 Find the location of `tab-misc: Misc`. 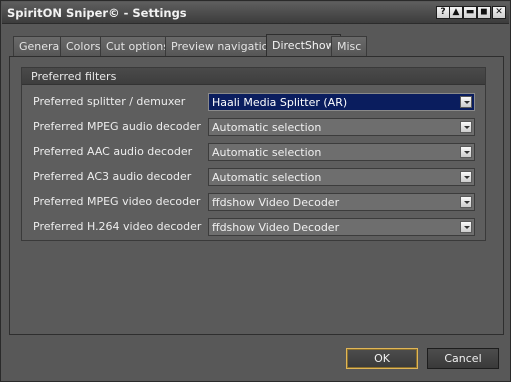

tab-misc: Misc is located at coordinates (349, 46).